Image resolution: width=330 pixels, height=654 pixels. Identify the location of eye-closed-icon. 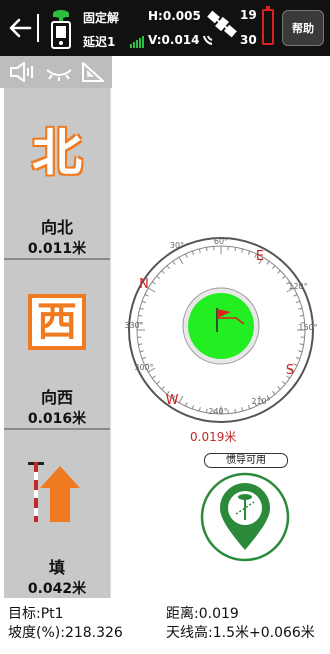
(59, 72).